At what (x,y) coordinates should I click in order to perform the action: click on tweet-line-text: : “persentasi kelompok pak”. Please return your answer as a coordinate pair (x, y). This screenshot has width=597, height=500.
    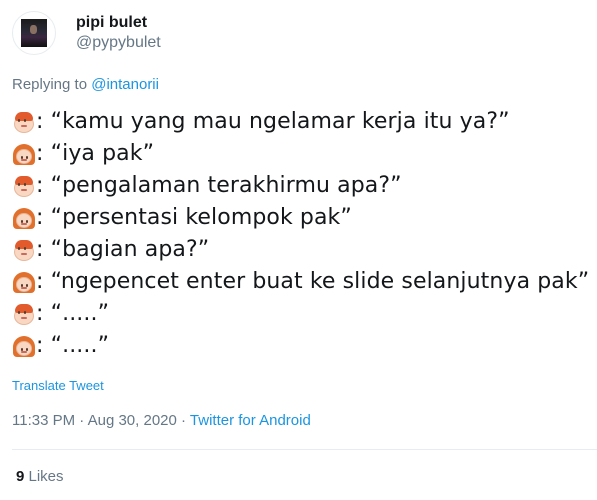
    Looking at the image, I should click on (194, 217).